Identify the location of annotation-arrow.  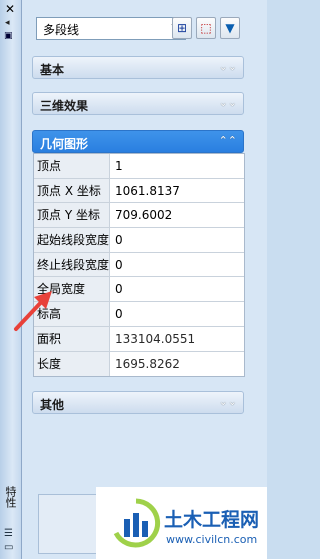
(33, 311).